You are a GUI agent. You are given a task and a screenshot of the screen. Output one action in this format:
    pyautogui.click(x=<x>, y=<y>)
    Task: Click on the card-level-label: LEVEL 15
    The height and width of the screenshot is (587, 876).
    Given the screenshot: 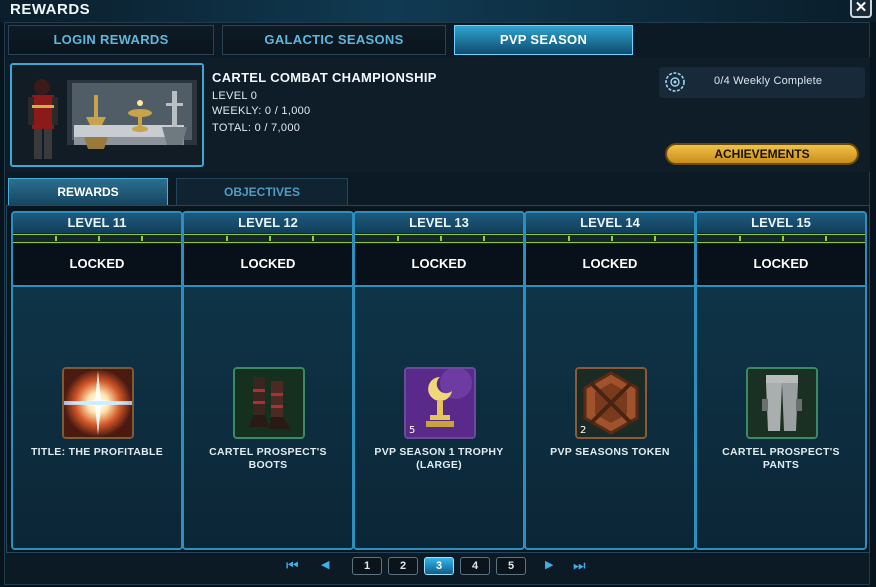 What is the action you would take?
    pyautogui.click(x=781, y=223)
    